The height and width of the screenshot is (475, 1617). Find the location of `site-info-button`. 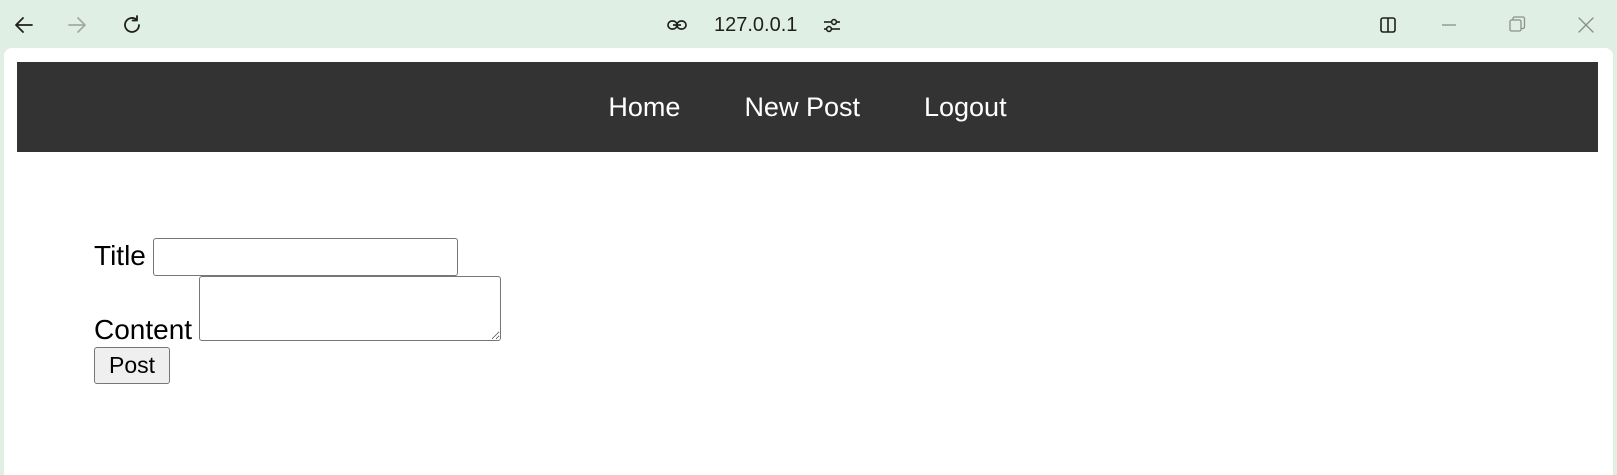

site-info-button is located at coordinates (677, 25).